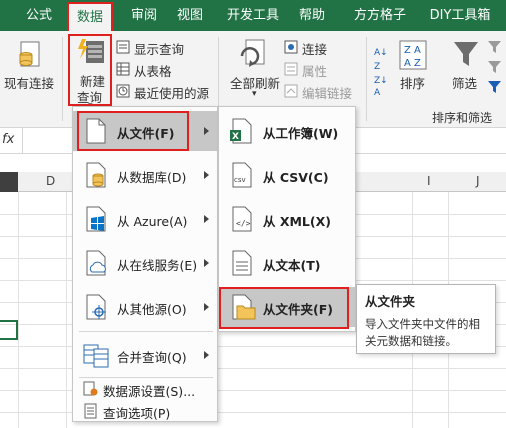 The width and height of the screenshot is (506, 428). Describe the element at coordinates (495, 68) in the screenshot. I see `advanced-filter-icons` at that location.